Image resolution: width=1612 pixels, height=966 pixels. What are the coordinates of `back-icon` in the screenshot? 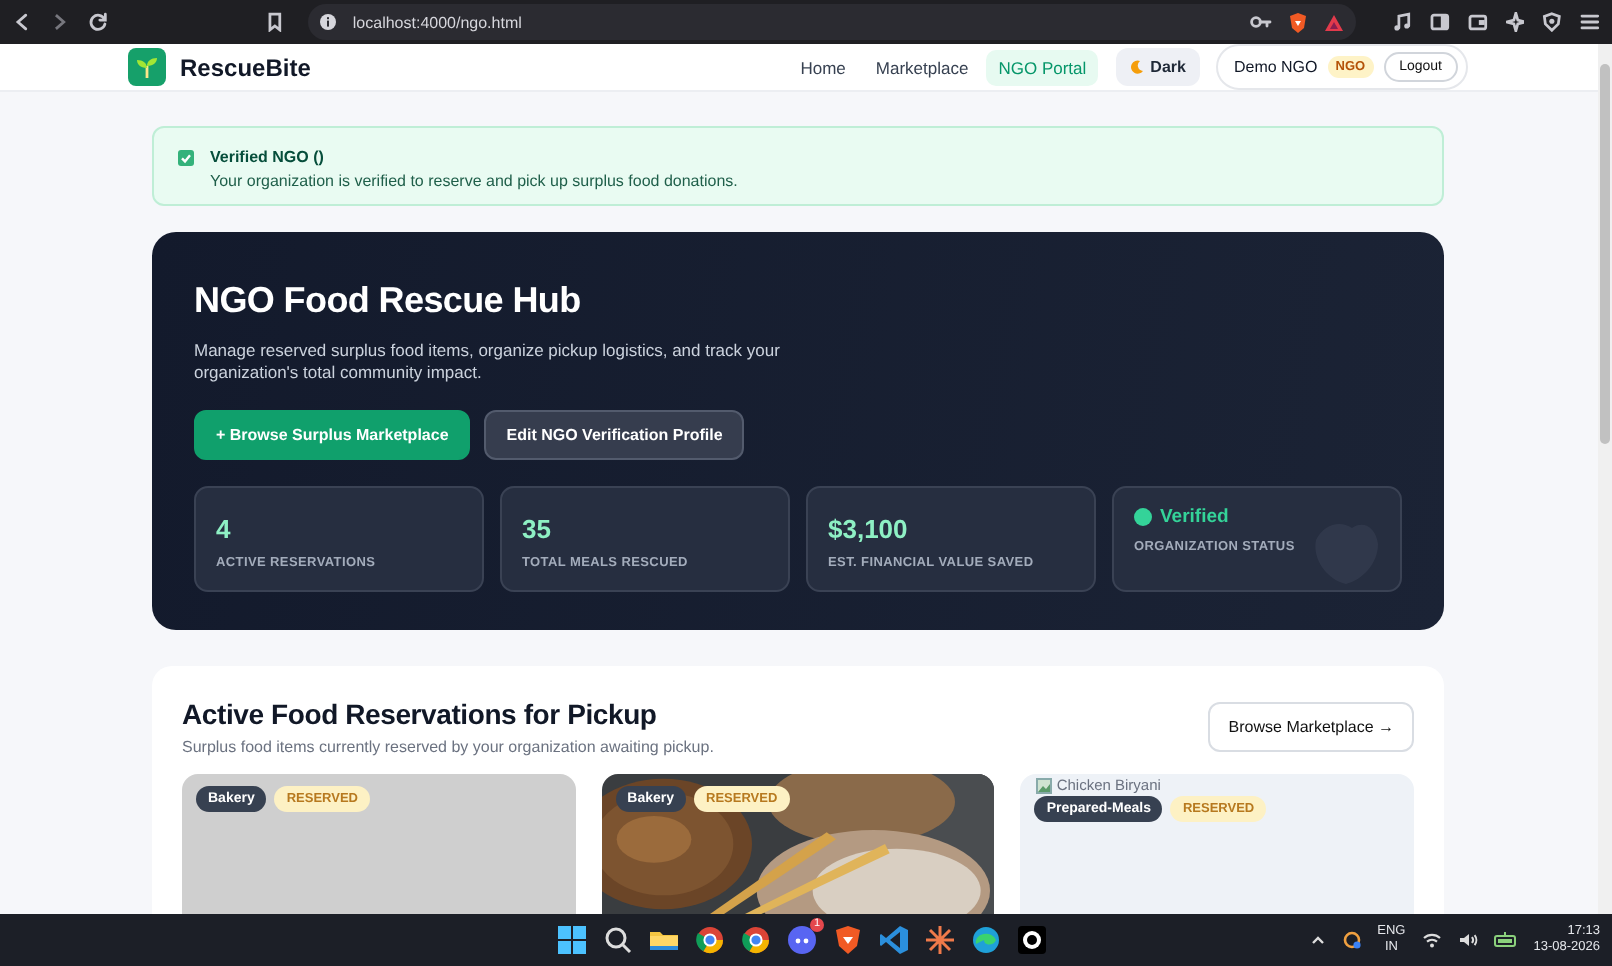 It's located at (22, 22).